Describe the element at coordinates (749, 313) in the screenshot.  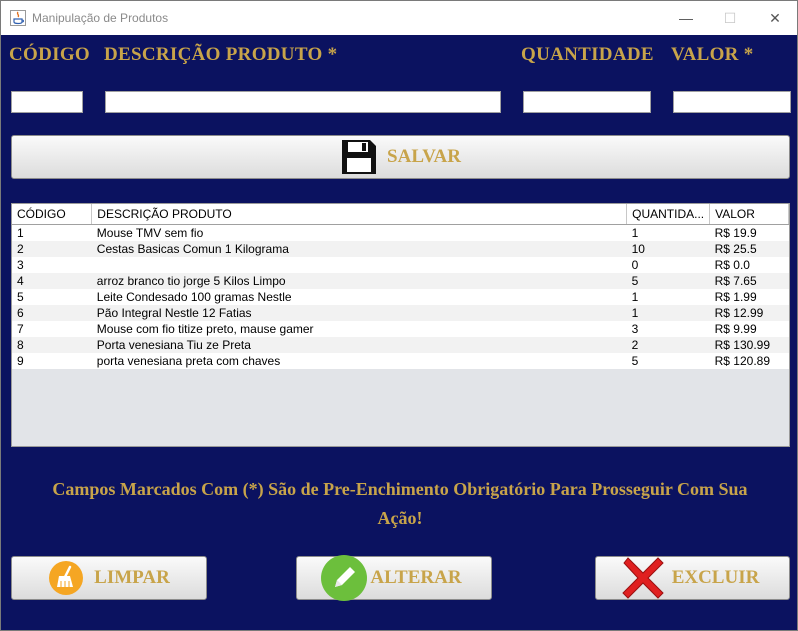
I see `cell-valor: R$ 12.99` at that location.